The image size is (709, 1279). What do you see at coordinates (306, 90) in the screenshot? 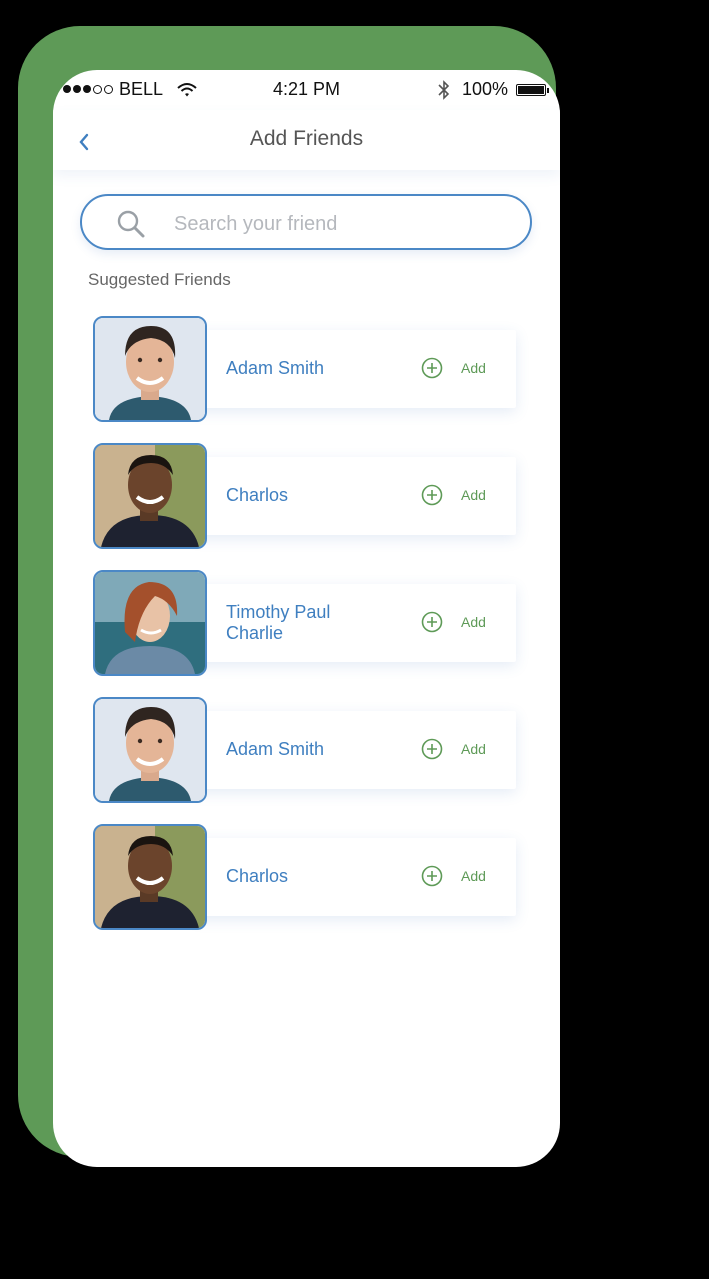
I see `status-bar: BELL 4:21 PM 100%` at bounding box center [306, 90].